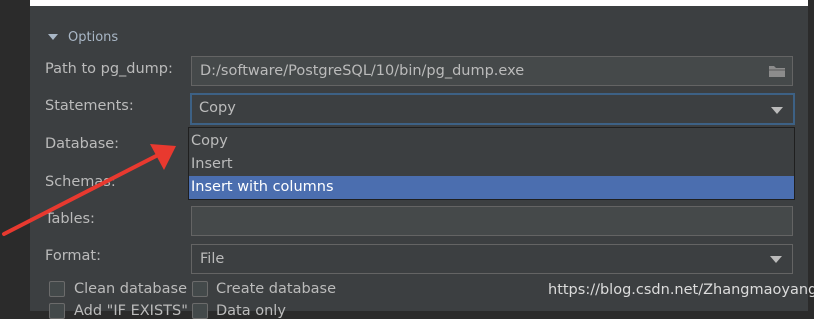 The width and height of the screenshot is (814, 319). Describe the element at coordinates (251, 311) in the screenshot. I see `data-only-label: Data only` at that location.